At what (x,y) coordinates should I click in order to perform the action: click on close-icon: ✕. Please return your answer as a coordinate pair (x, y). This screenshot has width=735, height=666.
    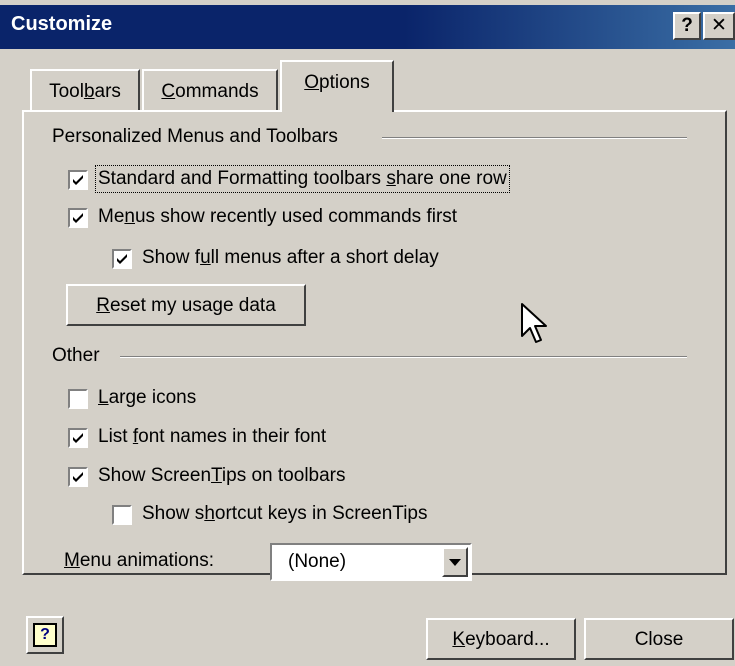
    Looking at the image, I should click on (719, 25).